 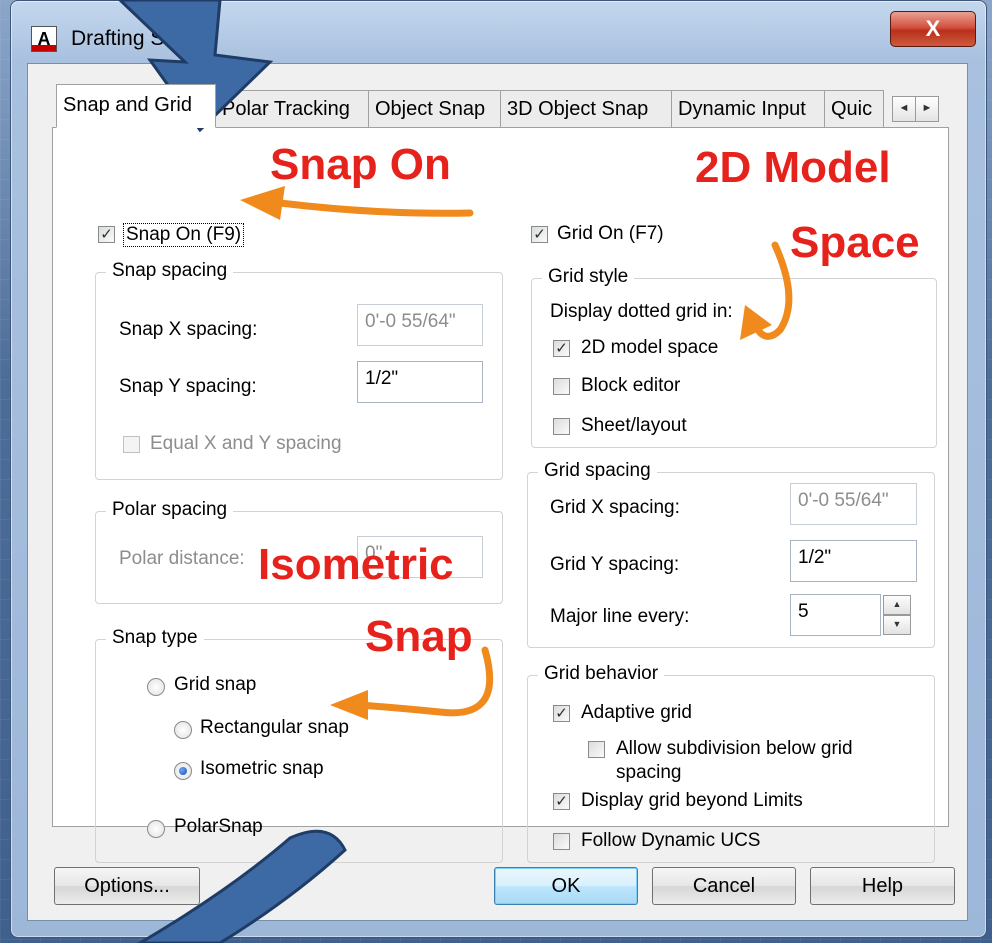 What do you see at coordinates (897, 605) in the screenshot?
I see `spin-up-icon: ▲` at bounding box center [897, 605].